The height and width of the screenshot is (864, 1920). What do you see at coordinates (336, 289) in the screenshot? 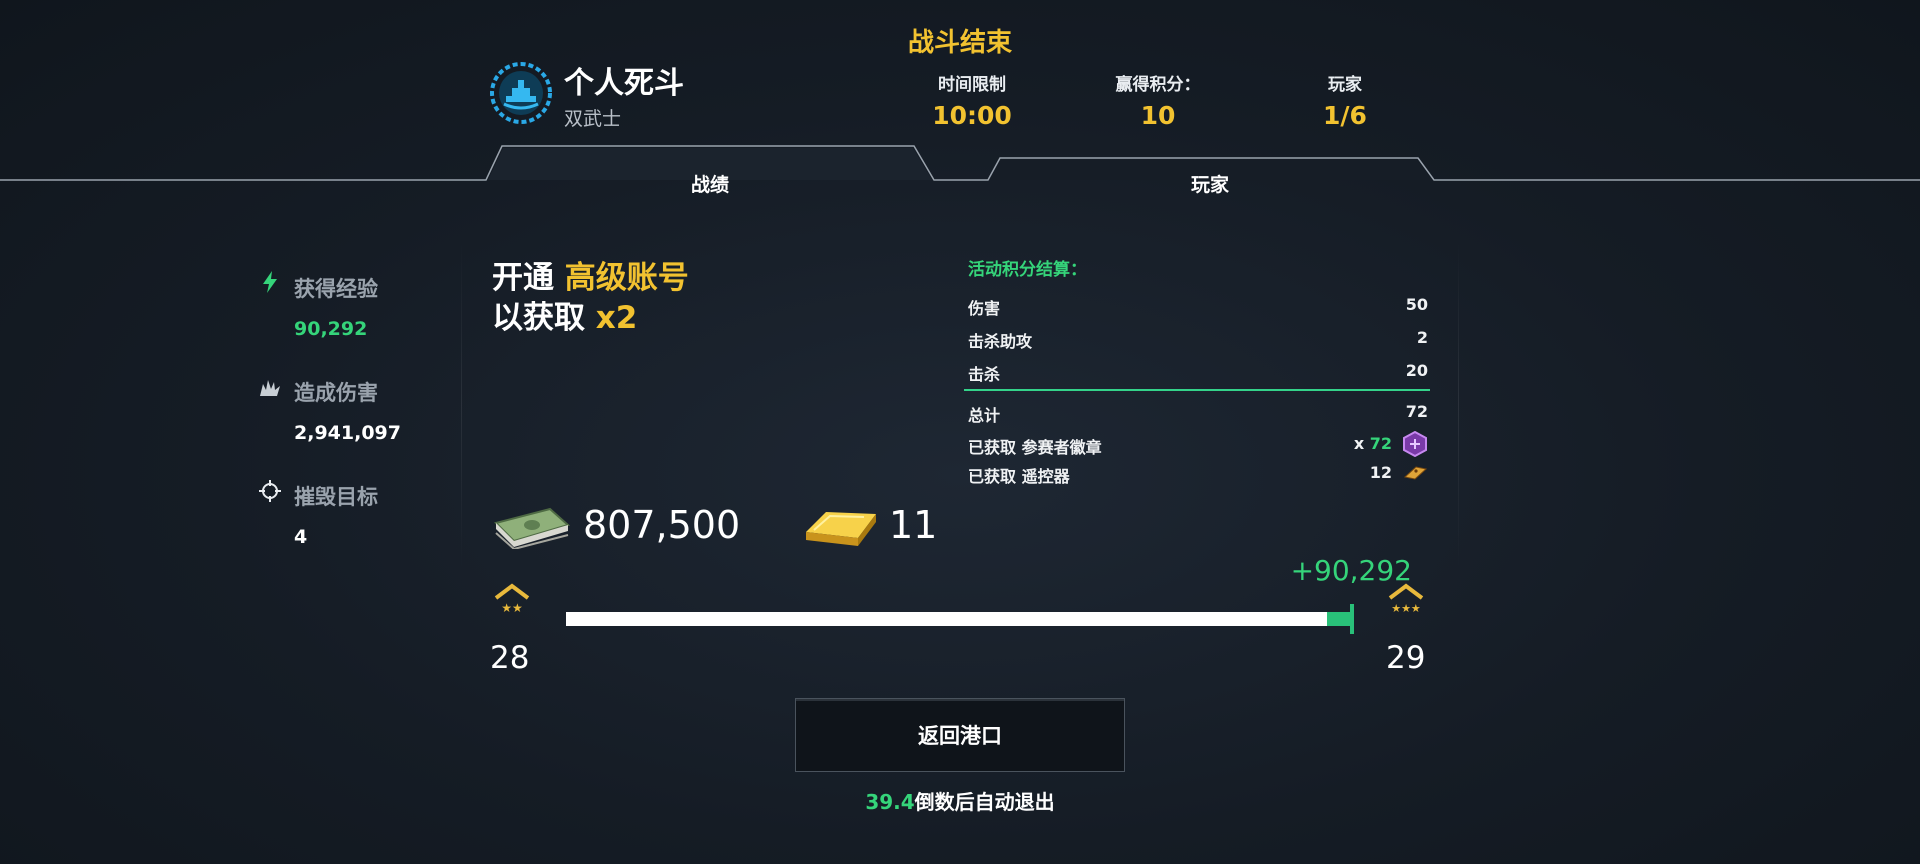
I see `xp-gained-label: 获得经验` at bounding box center [336, 289].